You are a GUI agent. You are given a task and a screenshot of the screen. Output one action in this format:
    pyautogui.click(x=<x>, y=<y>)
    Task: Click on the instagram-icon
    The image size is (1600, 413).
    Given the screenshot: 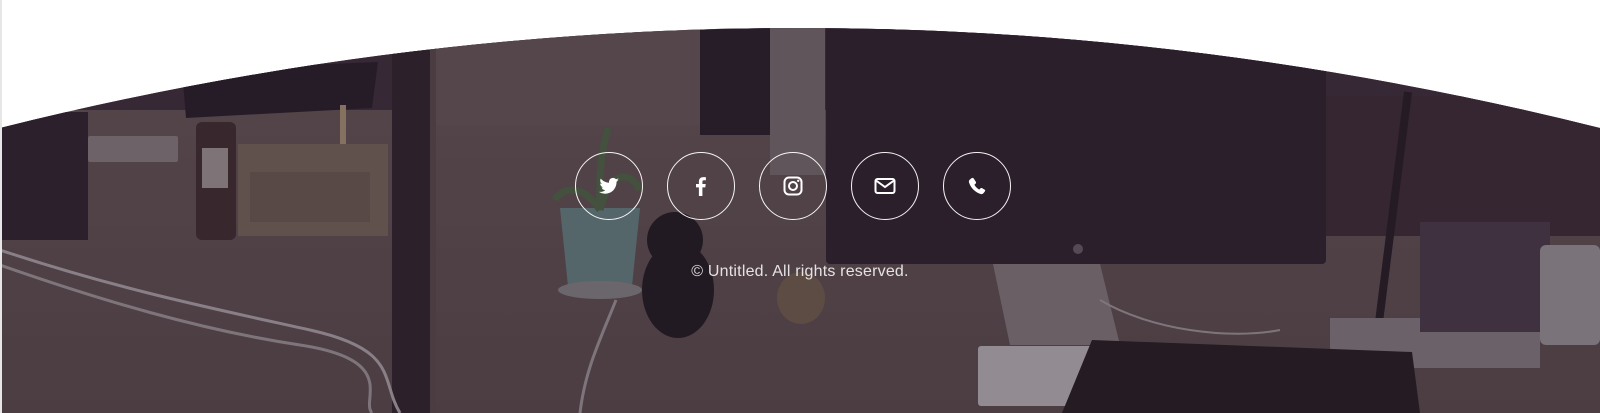 What is the action you would take?
    pyautogui.click(x=793, y=186)
    